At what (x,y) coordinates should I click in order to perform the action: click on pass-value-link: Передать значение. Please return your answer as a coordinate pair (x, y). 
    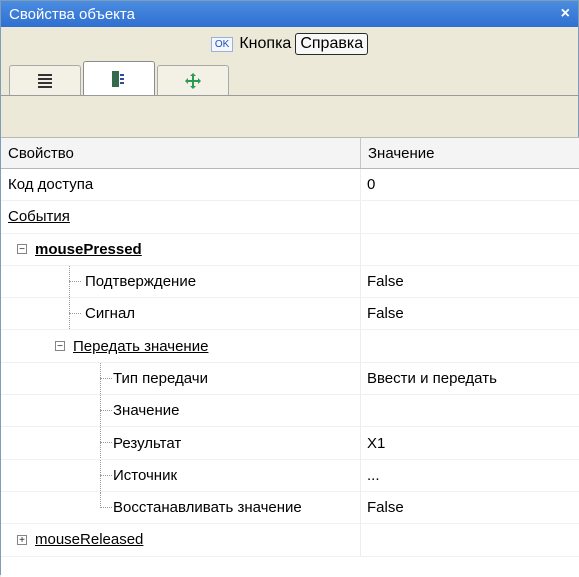
    Looking at the image, I should click on (140, 346).